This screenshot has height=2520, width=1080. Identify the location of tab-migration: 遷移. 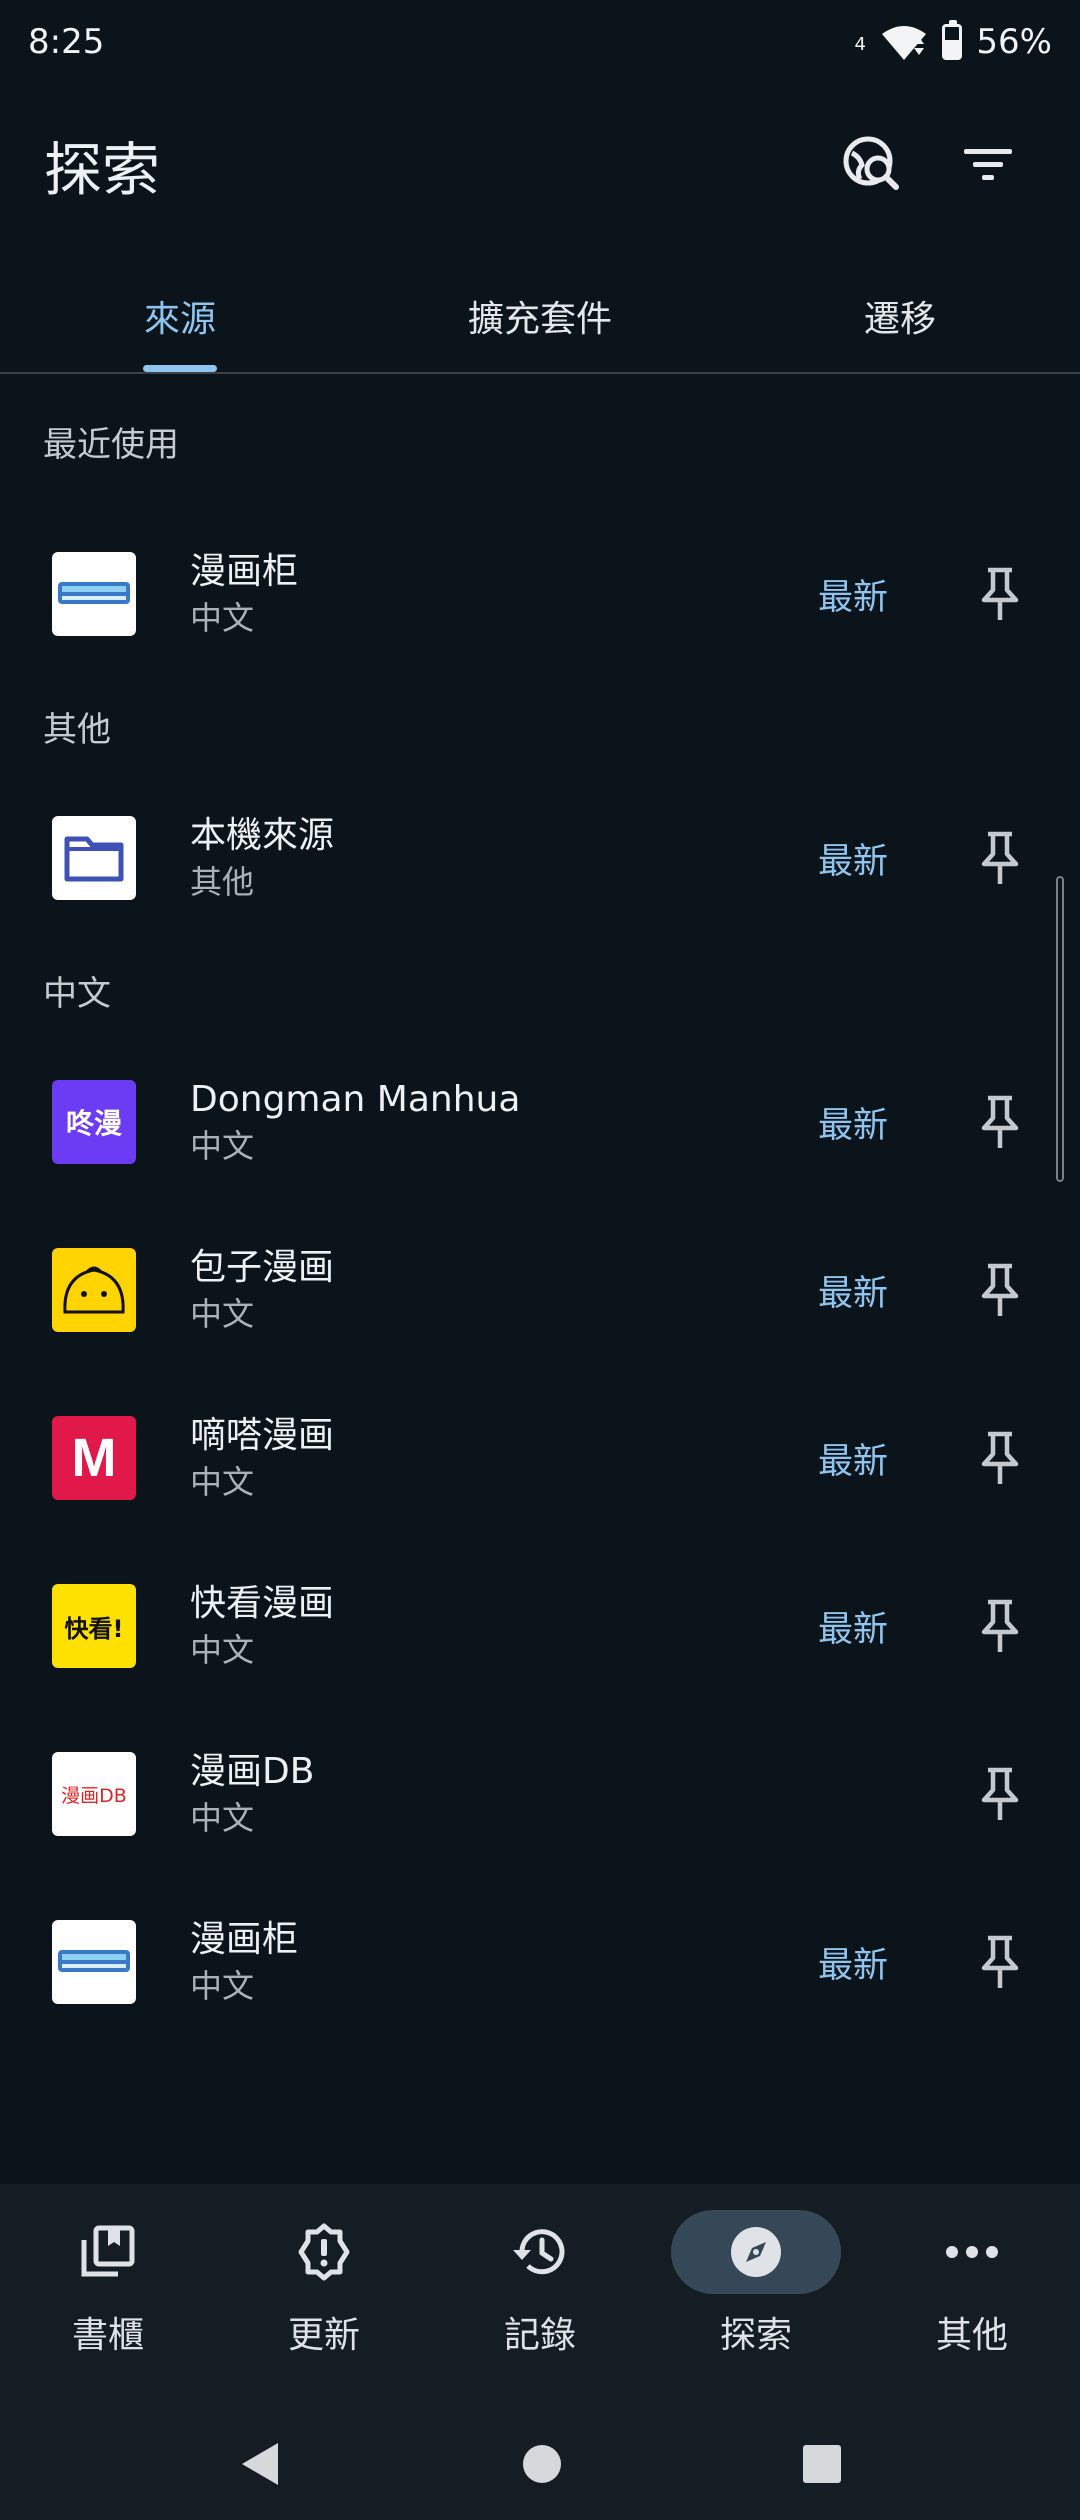
(900, 316).